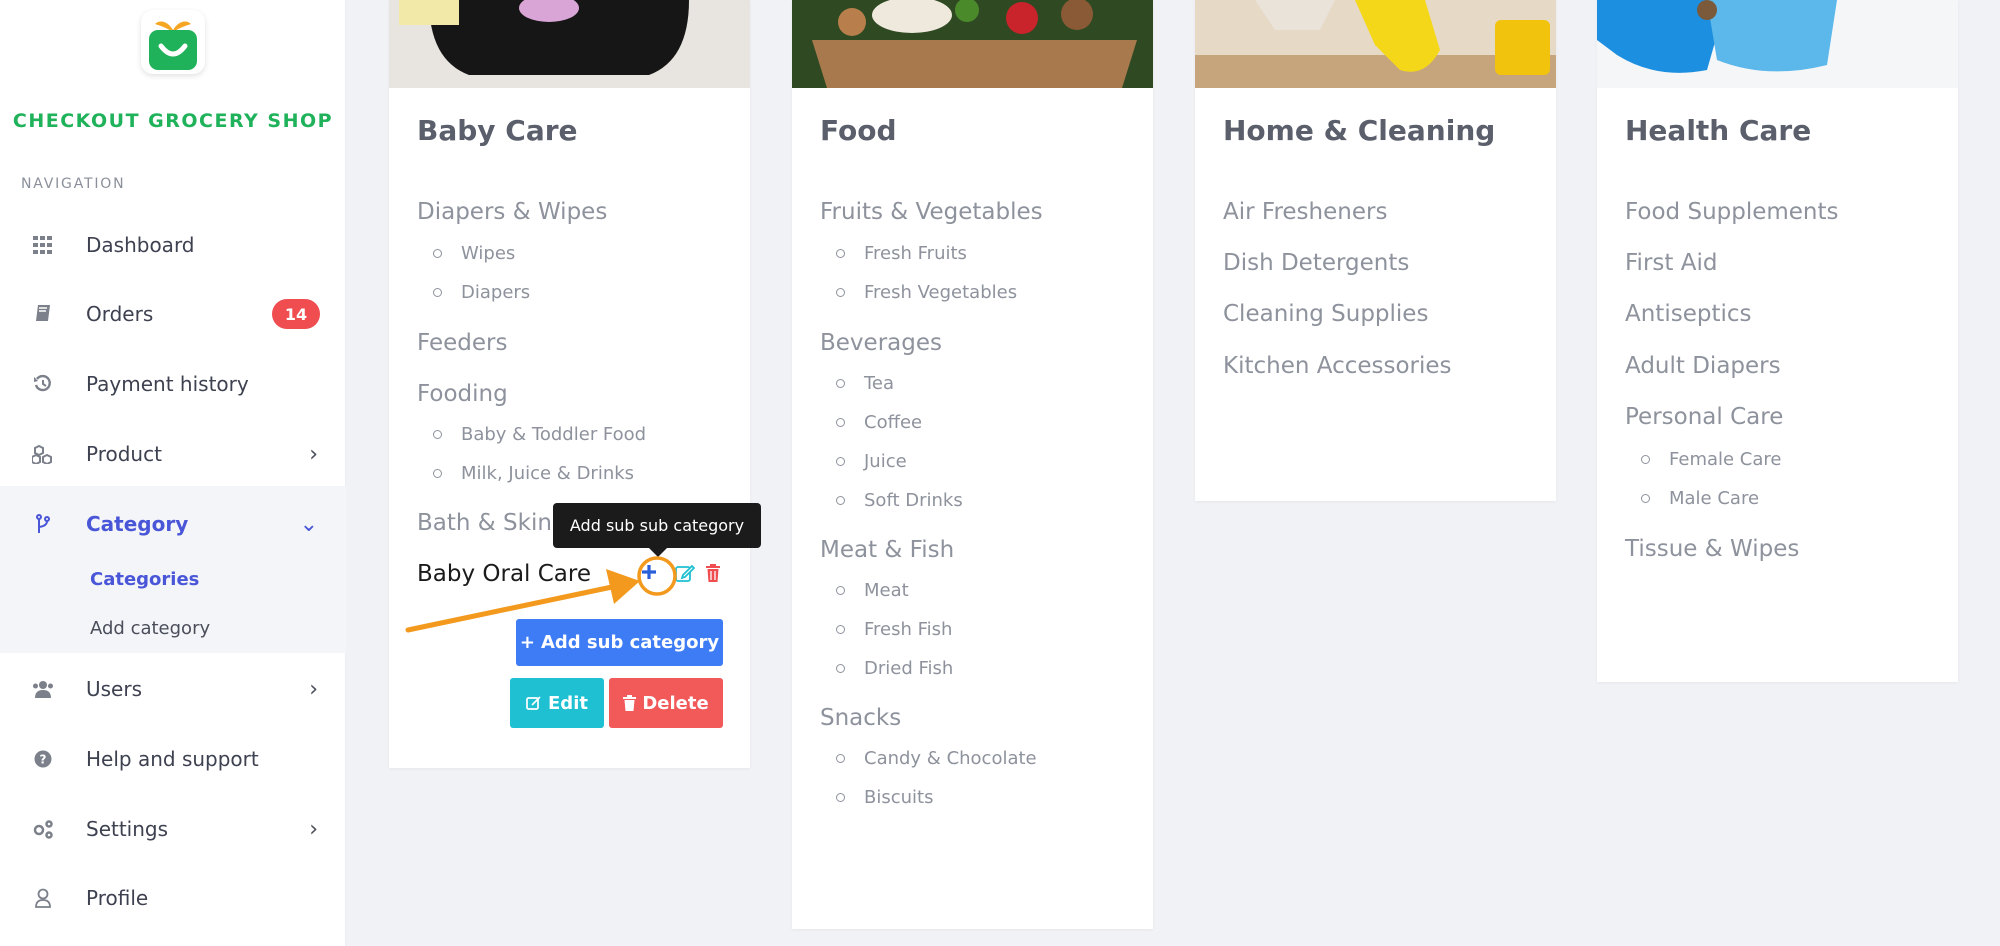  Describe the element at coordinates (539, 434) in the screenshot. I see `subsub-baby-toddler-food: Baby & Toddler Food` at that location.